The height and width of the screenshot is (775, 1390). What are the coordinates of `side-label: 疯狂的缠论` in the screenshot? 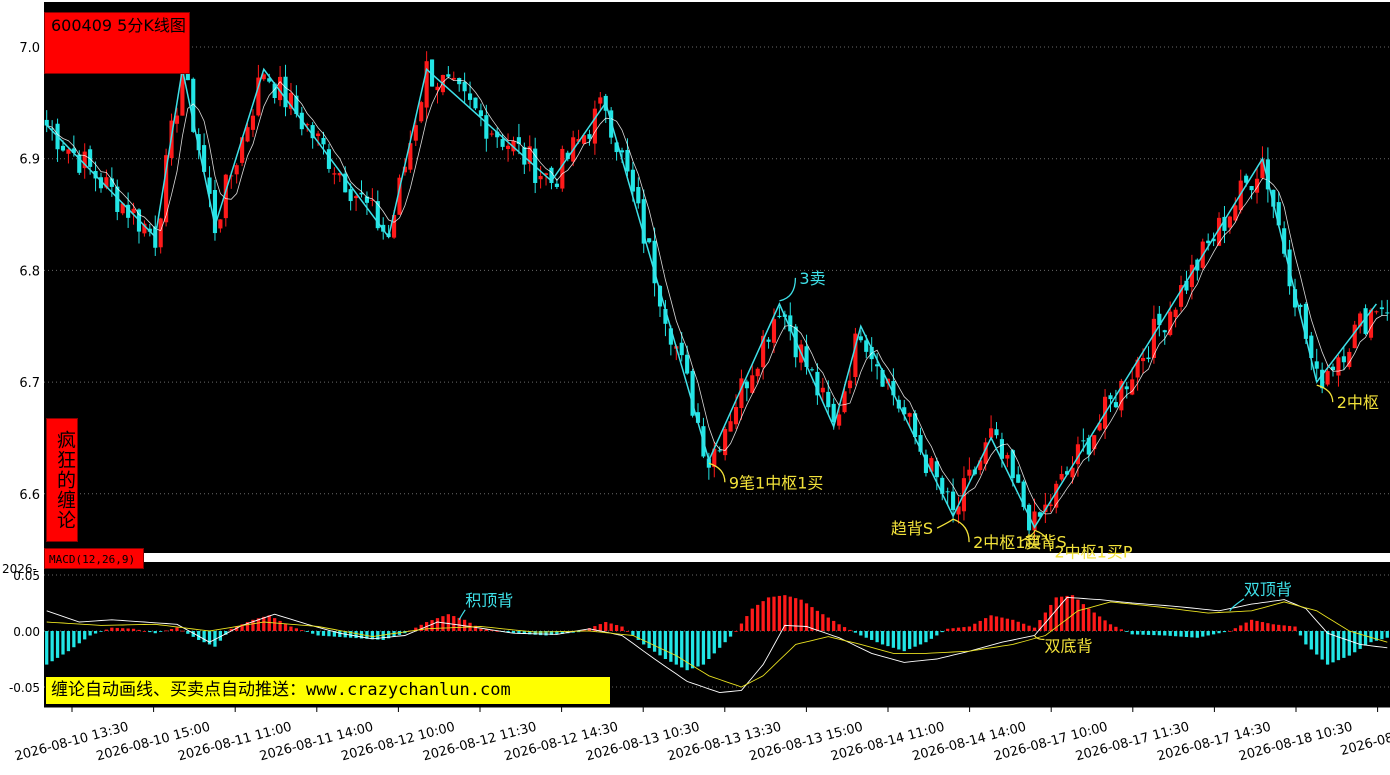 It's located at (62, 480).